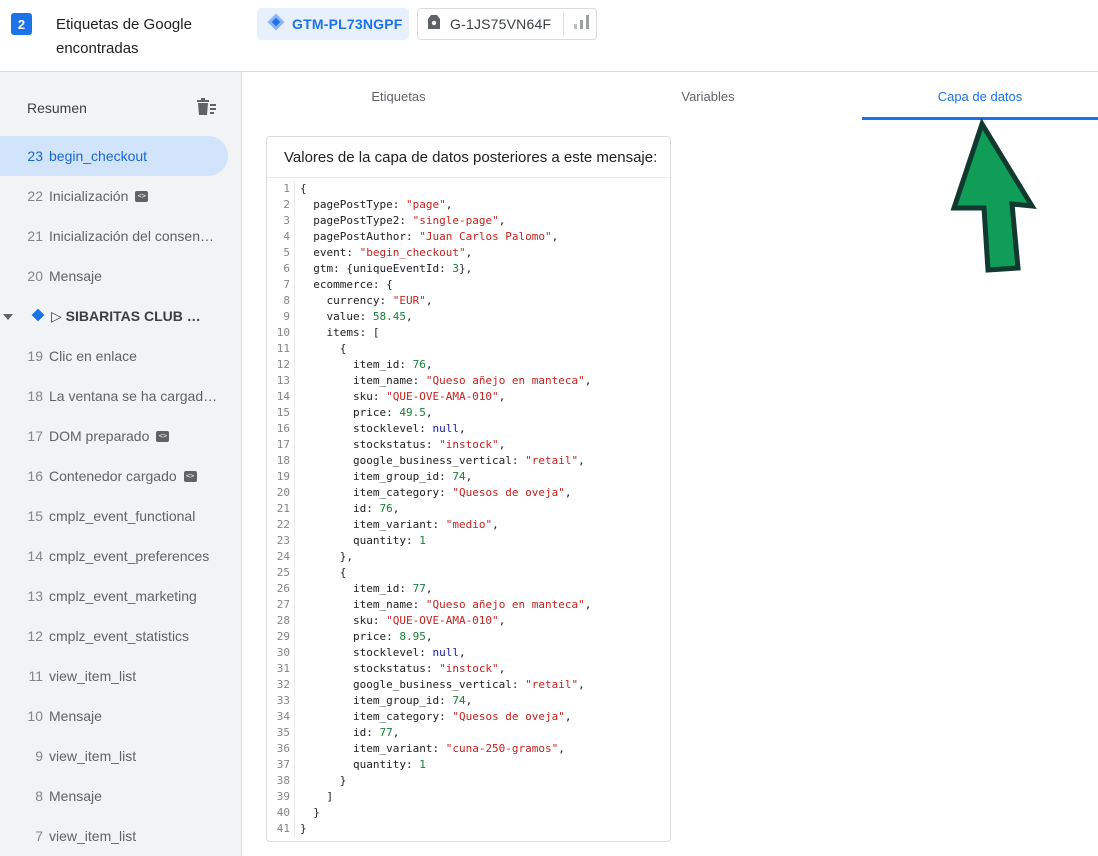  I want to click on code-text: ], so click(317, 796).